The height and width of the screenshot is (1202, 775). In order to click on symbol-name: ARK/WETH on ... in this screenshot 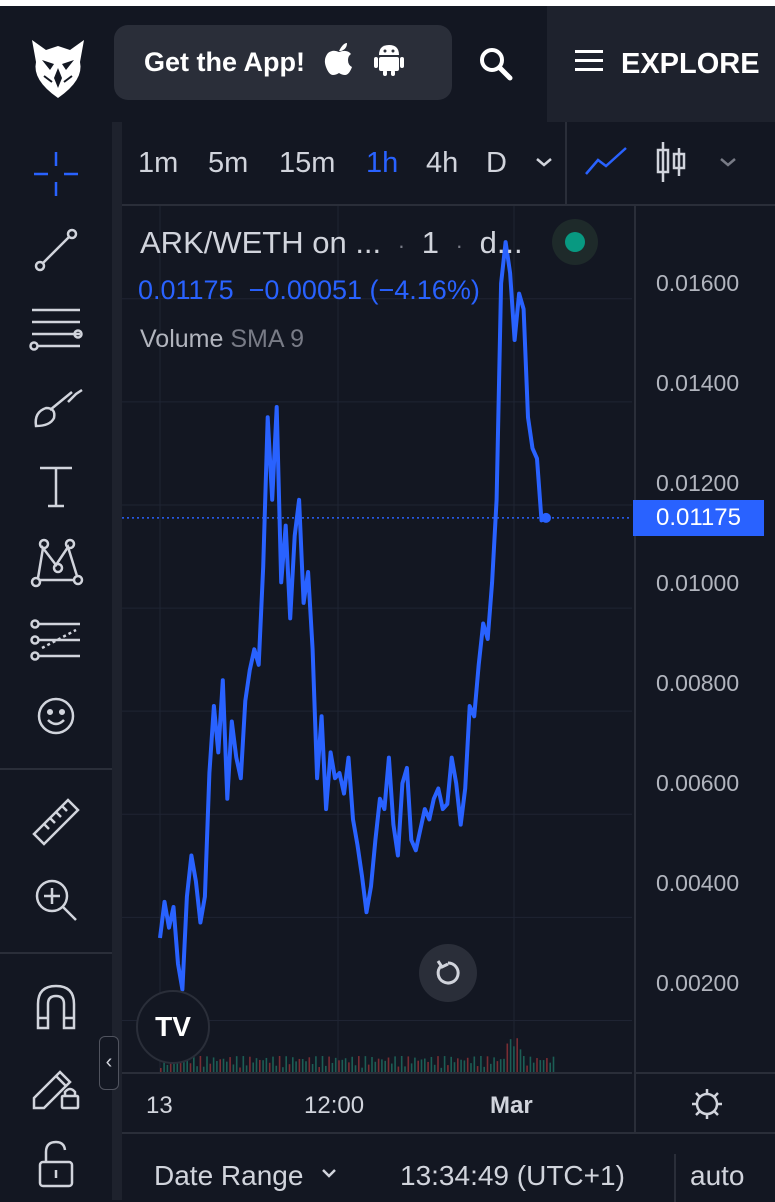, I will do `click(261, 242)`.